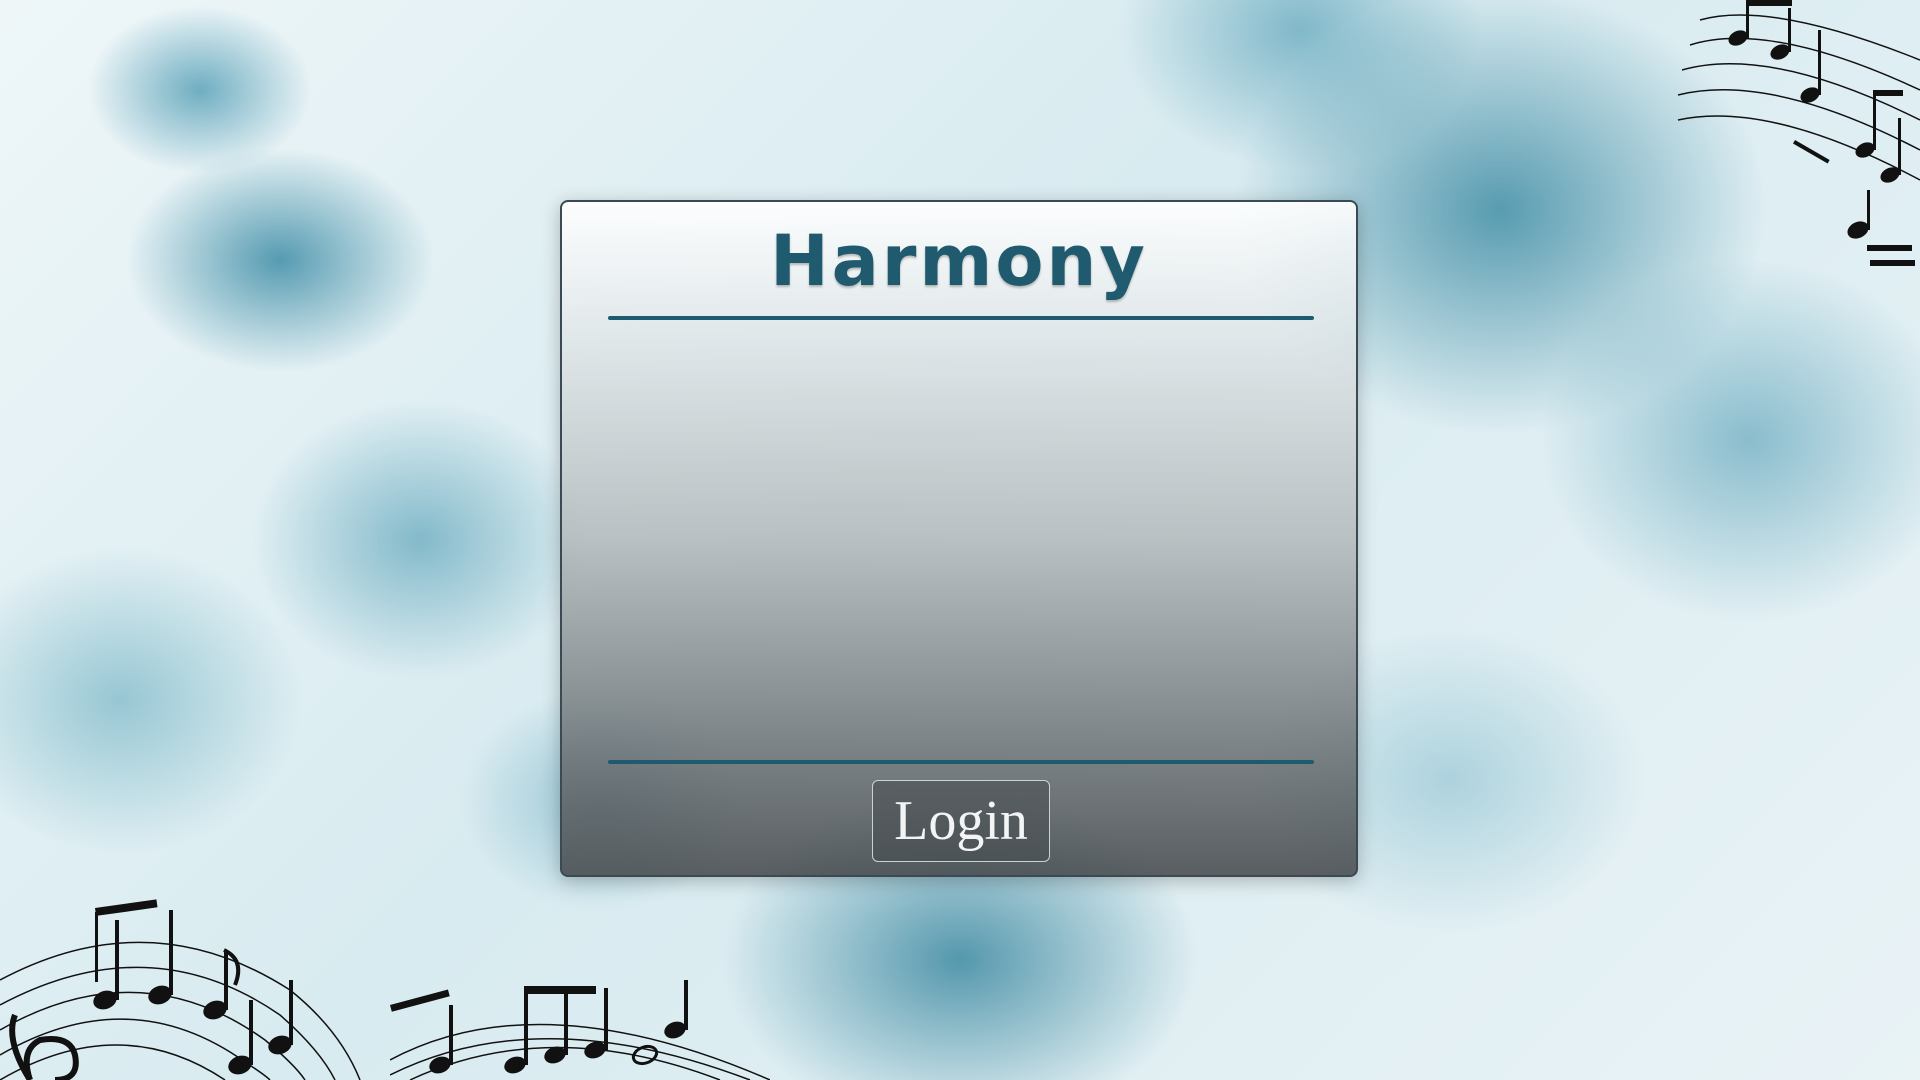  I want to click on login-button: Login, so click(961, 821).